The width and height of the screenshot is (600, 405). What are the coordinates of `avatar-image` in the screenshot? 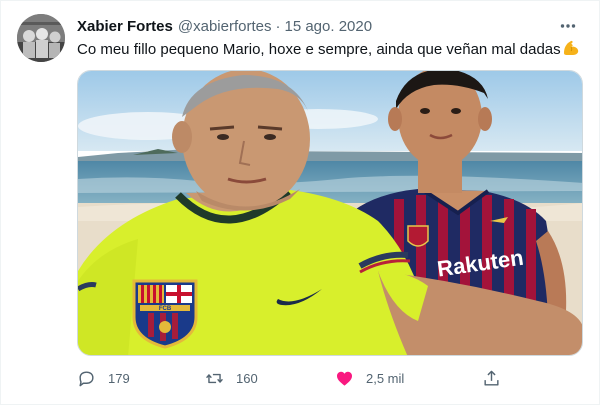 It's located at (41, 38).